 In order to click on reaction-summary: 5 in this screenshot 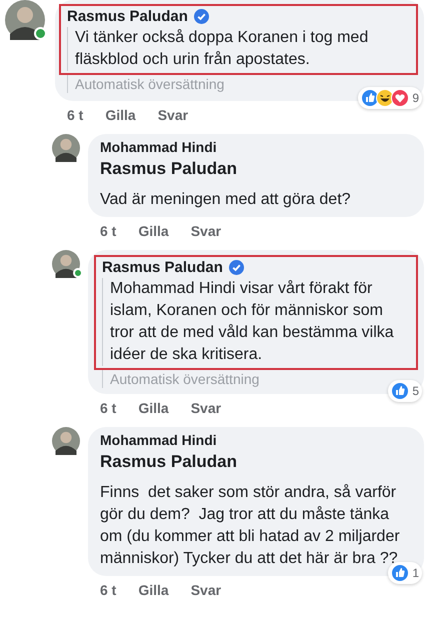, I will do `click(405, 391)`.